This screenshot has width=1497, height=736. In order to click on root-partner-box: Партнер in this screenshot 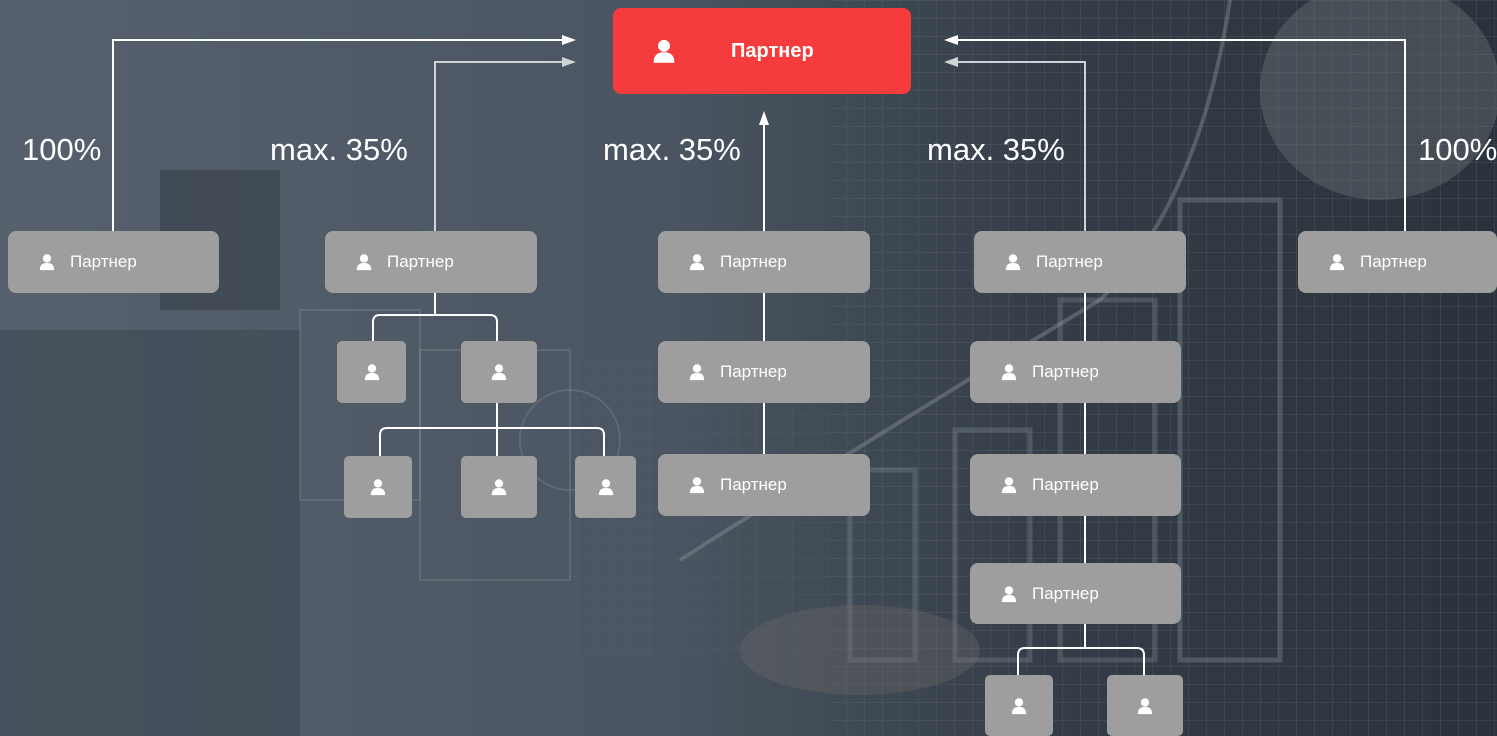, I will do `click(762, 51)`.